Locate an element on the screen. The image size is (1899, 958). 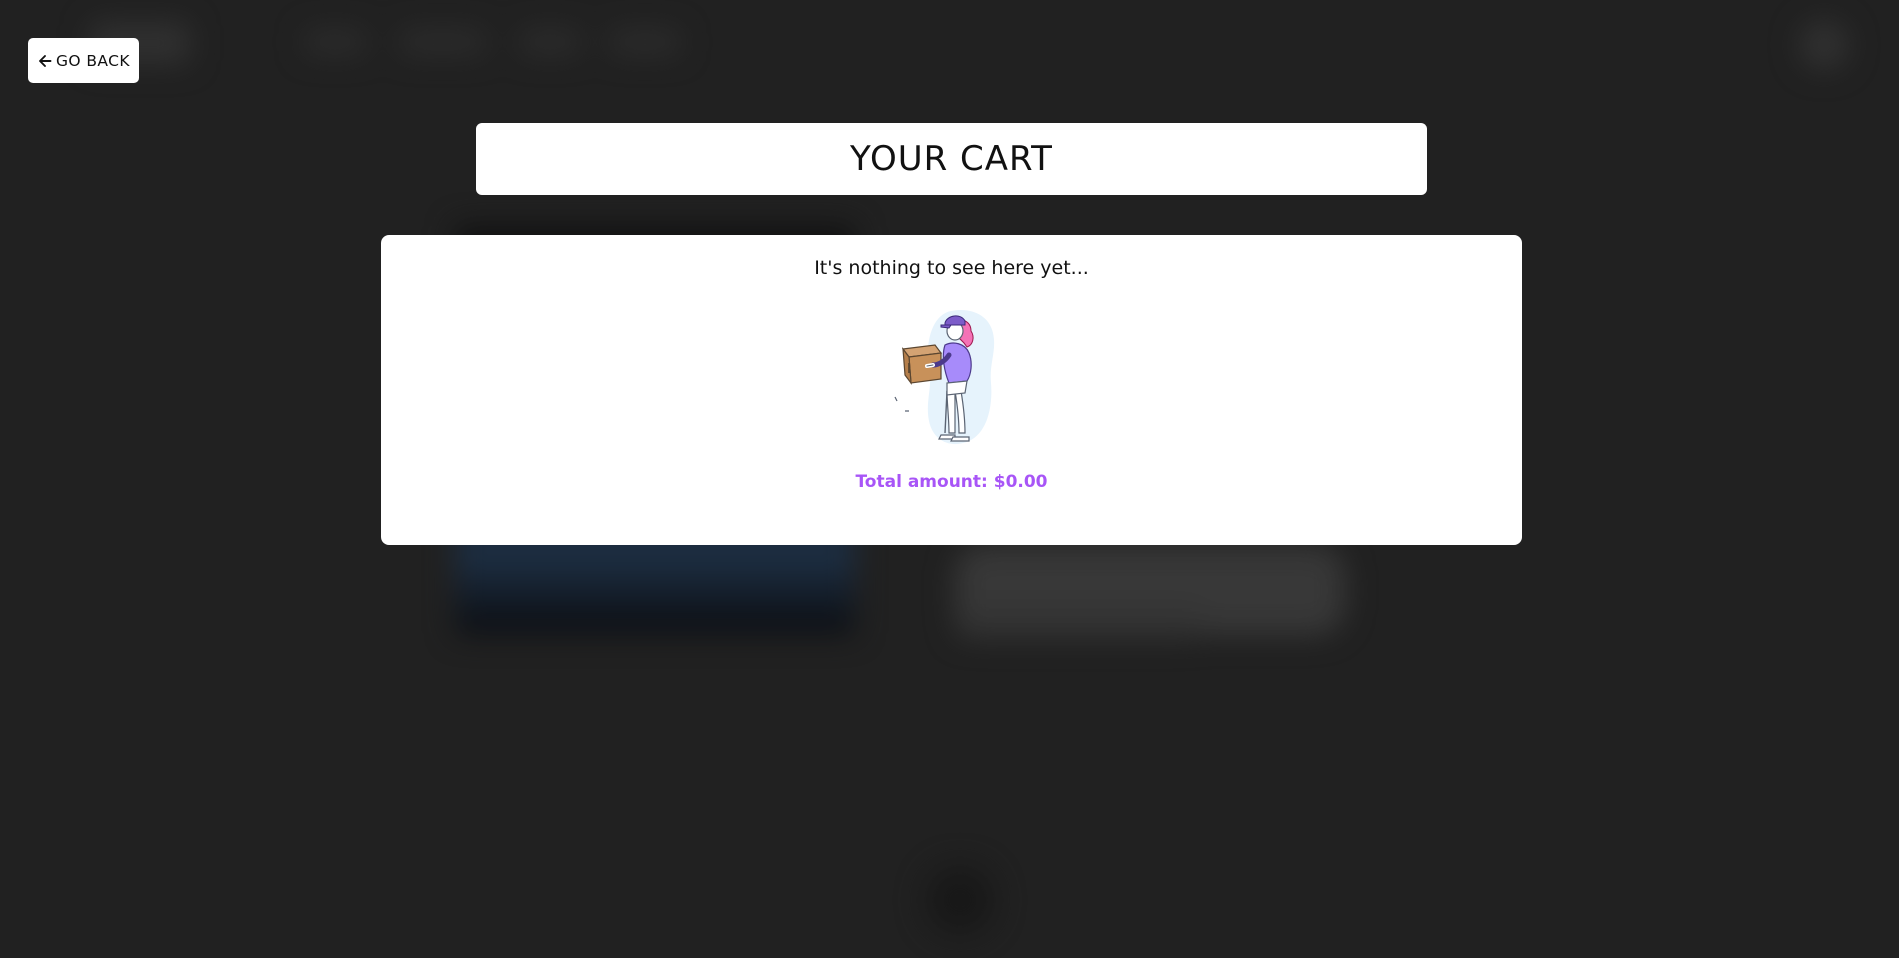
page-title: YOUR CART is located at coordinates (951, 159).